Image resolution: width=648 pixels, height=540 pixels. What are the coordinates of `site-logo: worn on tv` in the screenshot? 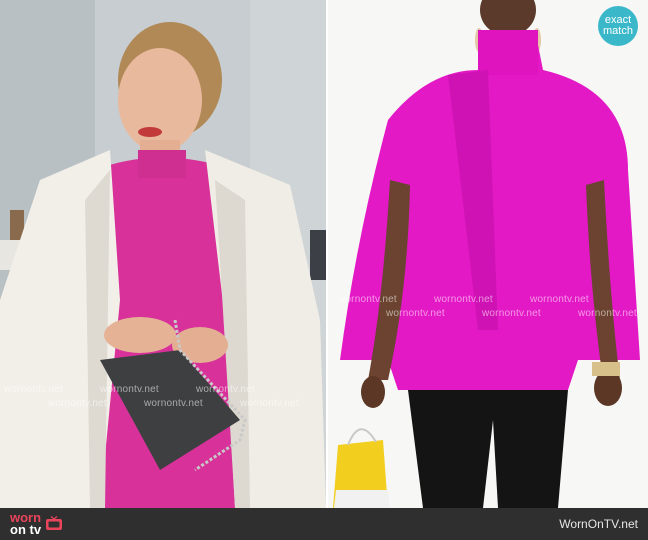 It's located at (36, 524).